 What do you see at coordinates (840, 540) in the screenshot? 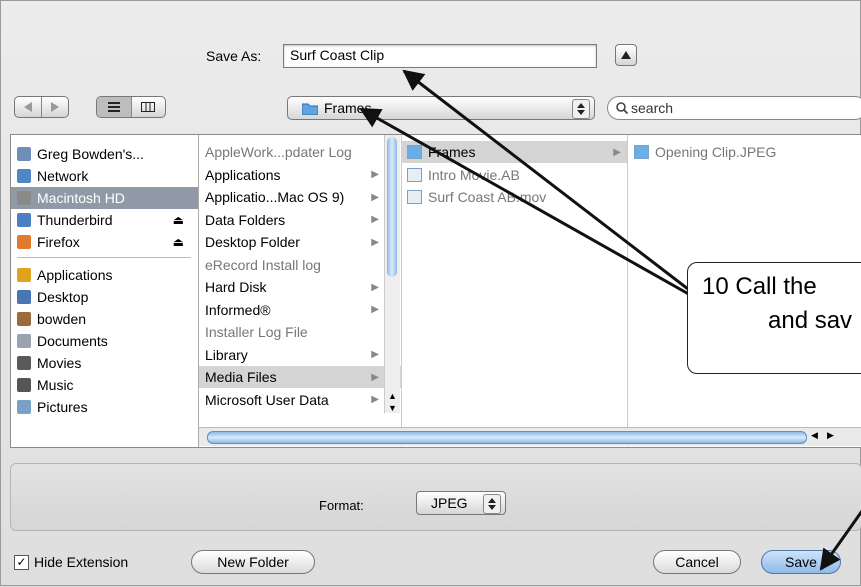
I see `arrow-to-save-button` at bounding box center [840, 540].